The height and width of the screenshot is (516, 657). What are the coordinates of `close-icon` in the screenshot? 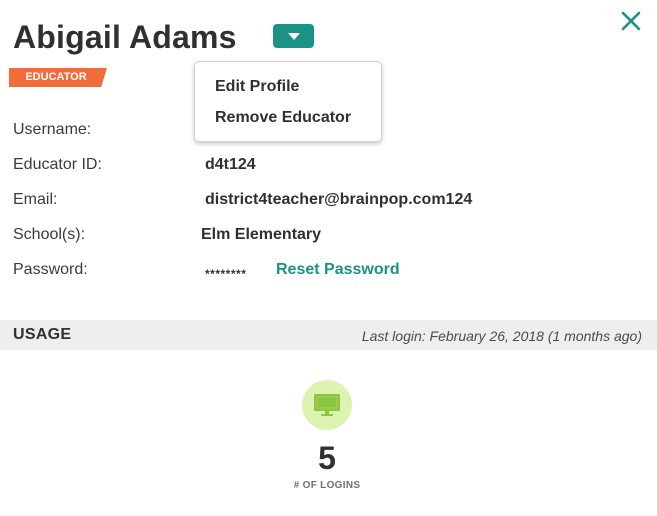 It's located at (631, 21).